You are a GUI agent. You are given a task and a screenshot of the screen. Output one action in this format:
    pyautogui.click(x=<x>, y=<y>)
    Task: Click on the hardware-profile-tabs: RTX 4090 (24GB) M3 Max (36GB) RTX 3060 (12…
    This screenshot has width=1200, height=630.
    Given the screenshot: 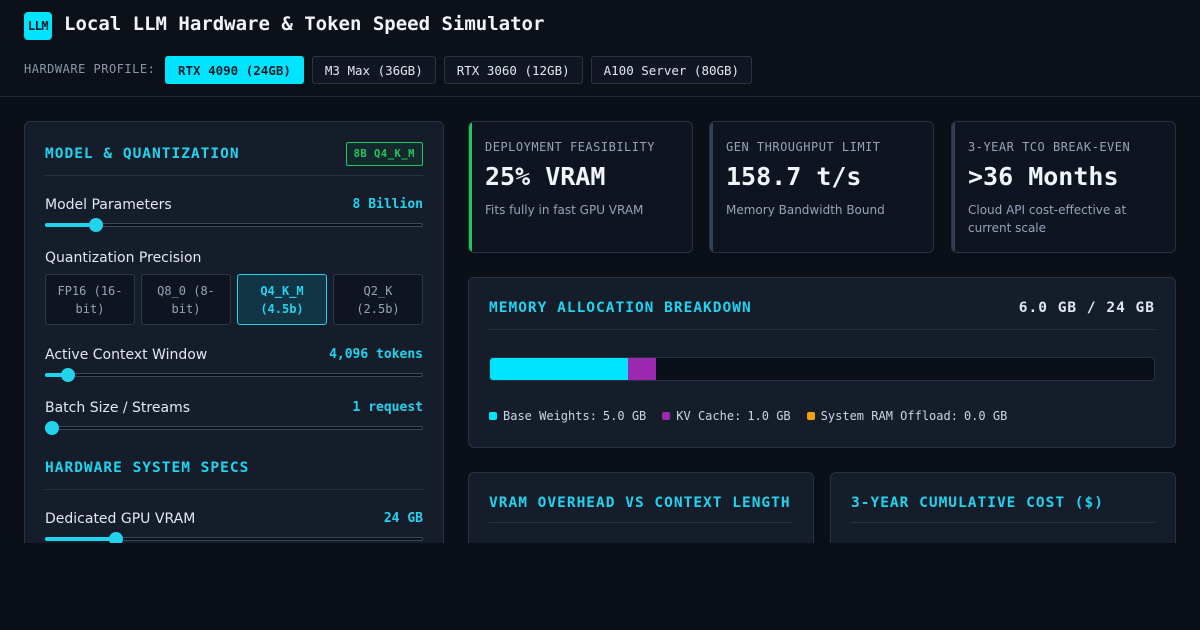 What is the action you would take?
    pyautogui.click(x=459, y=70)
    